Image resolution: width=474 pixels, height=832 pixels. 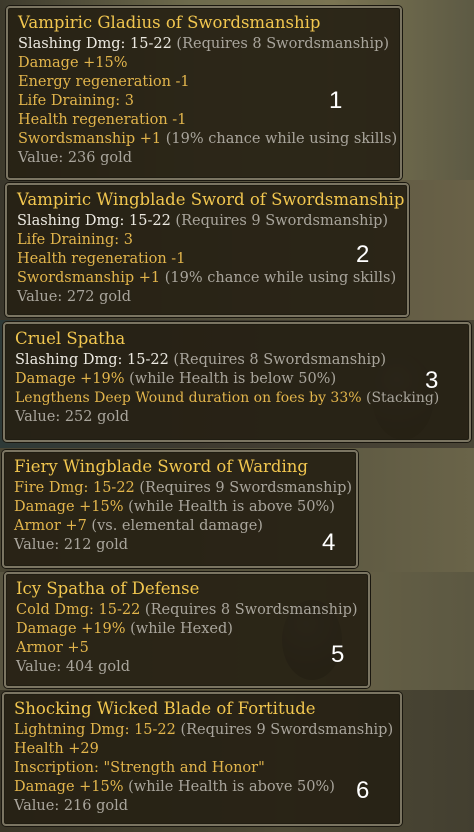 I want to click on stat-line: Life Draining: 3, so click(x=208, y=240).